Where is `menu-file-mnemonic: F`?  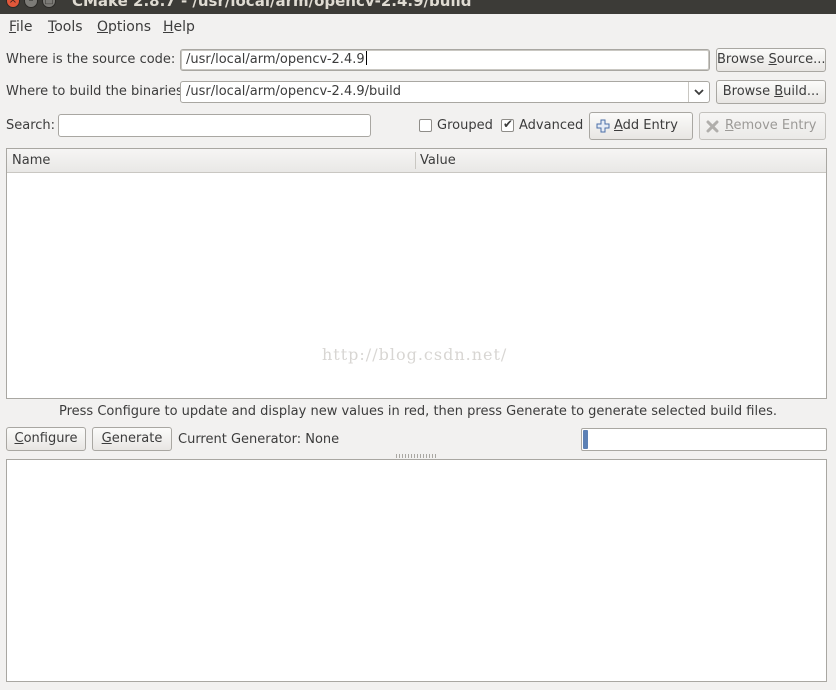 menu-file-mnemonic: F is located at coordinates (13, 27).